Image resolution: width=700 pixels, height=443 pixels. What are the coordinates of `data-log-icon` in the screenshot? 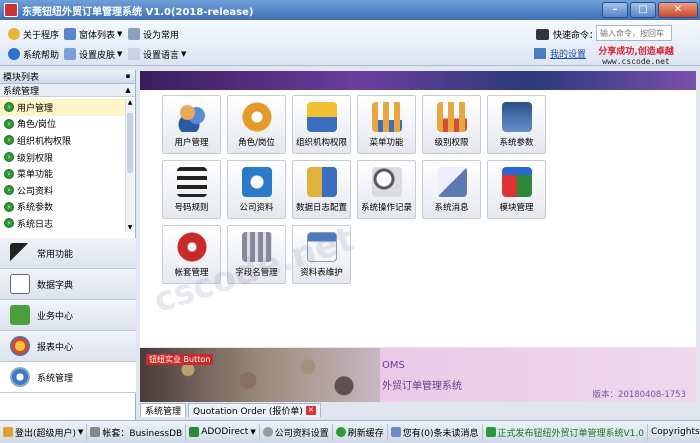 It's located at (321, 182).